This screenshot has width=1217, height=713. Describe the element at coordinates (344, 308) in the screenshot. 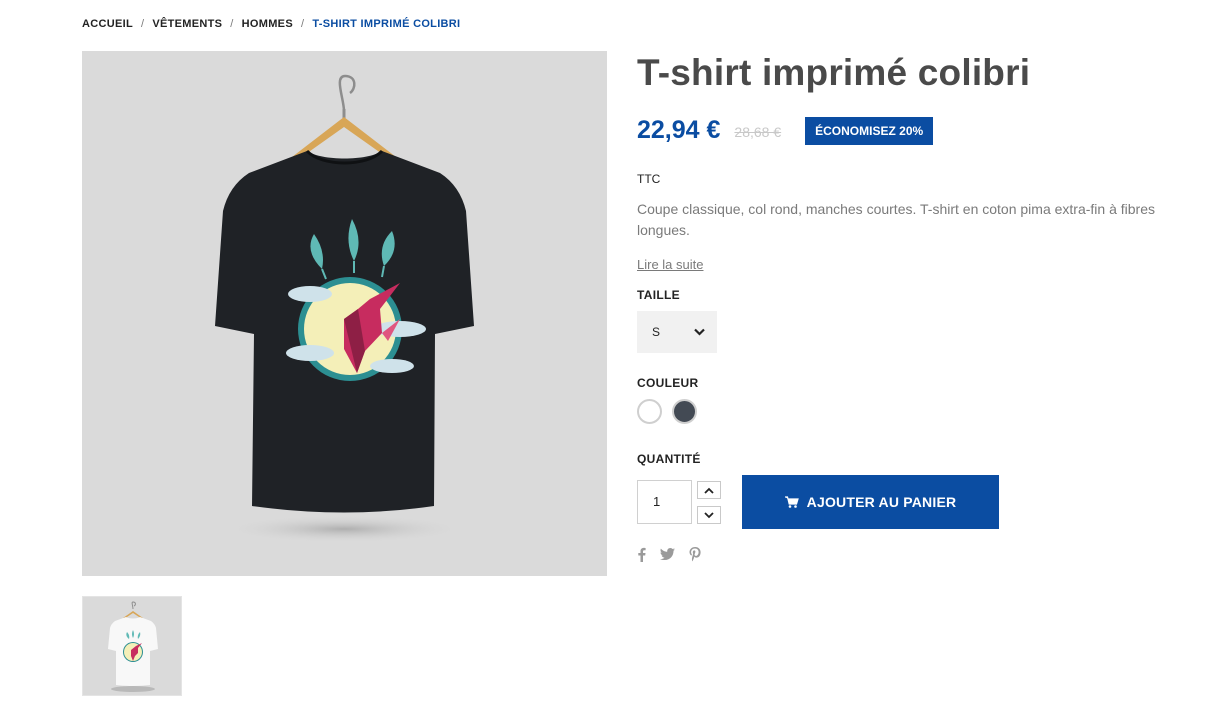

I see `tshirt-image` at that location.